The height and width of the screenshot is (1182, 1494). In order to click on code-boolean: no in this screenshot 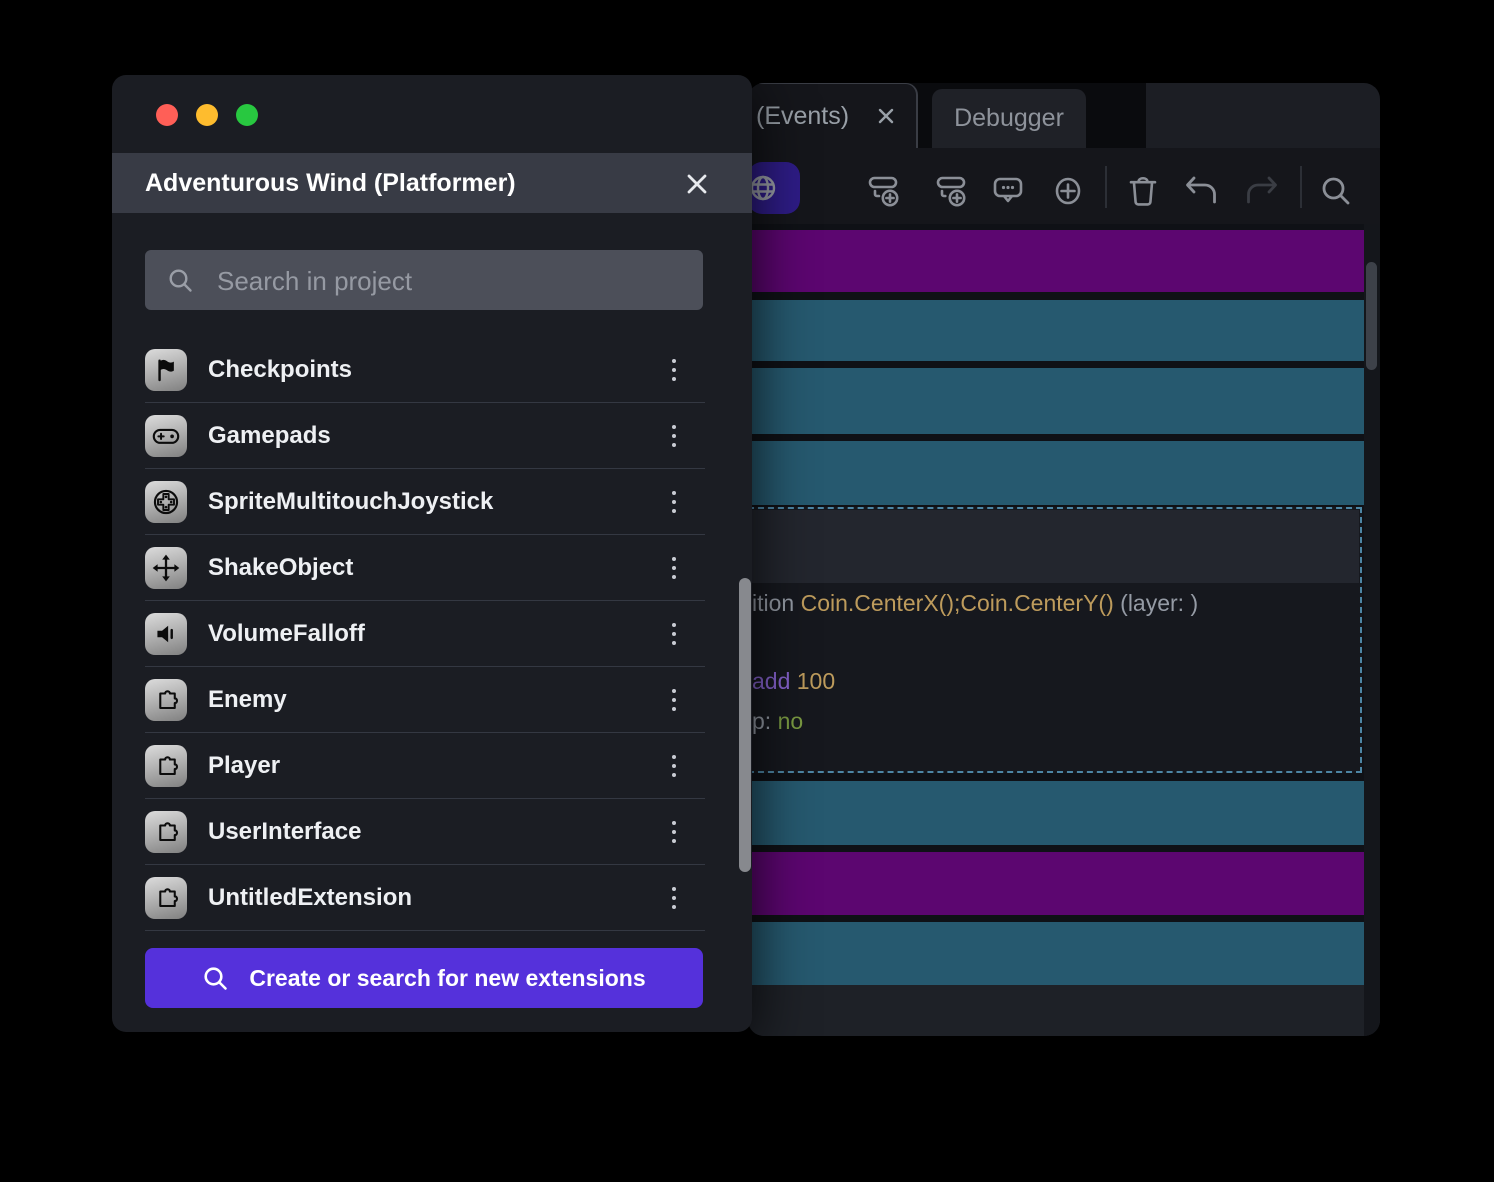, I will do `click(790, 721)`.